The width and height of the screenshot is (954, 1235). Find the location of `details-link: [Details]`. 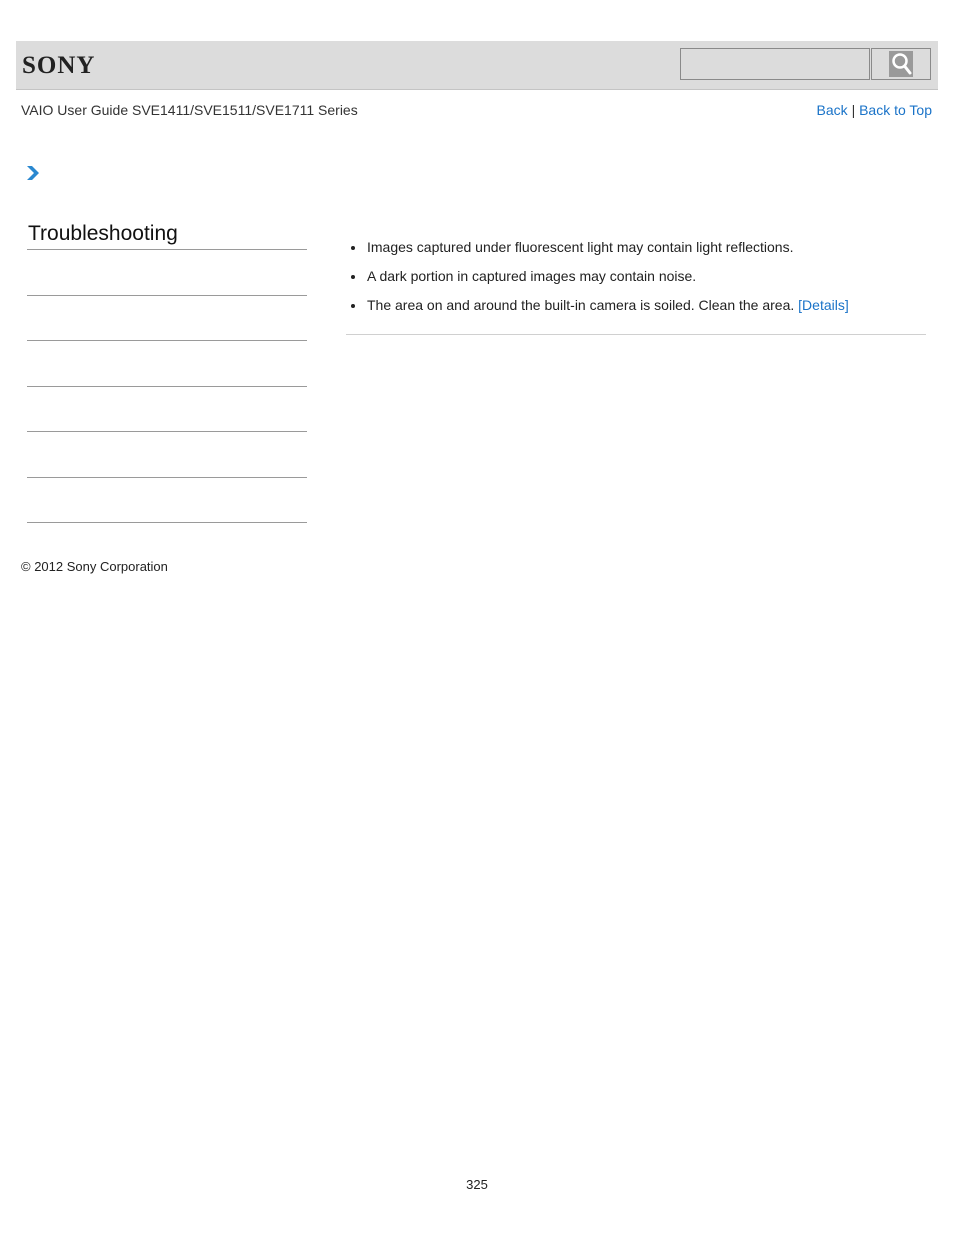

details-link: [Details] is located at coordinates (823, 305).